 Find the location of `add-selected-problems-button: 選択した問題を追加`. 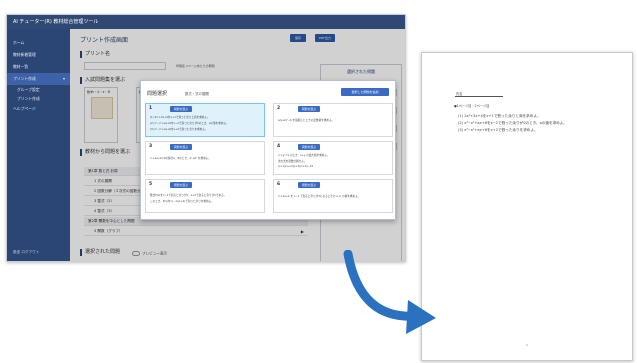

add-selected-problems-button: 選択した問題を追加 is located at coordinates (365, 92).